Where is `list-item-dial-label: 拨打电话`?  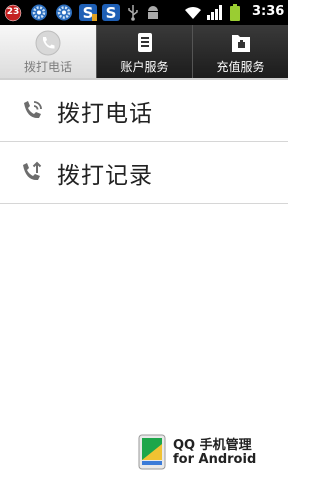 list-item-dial-label: 拨打电话 is located at coordinates (105, 114).